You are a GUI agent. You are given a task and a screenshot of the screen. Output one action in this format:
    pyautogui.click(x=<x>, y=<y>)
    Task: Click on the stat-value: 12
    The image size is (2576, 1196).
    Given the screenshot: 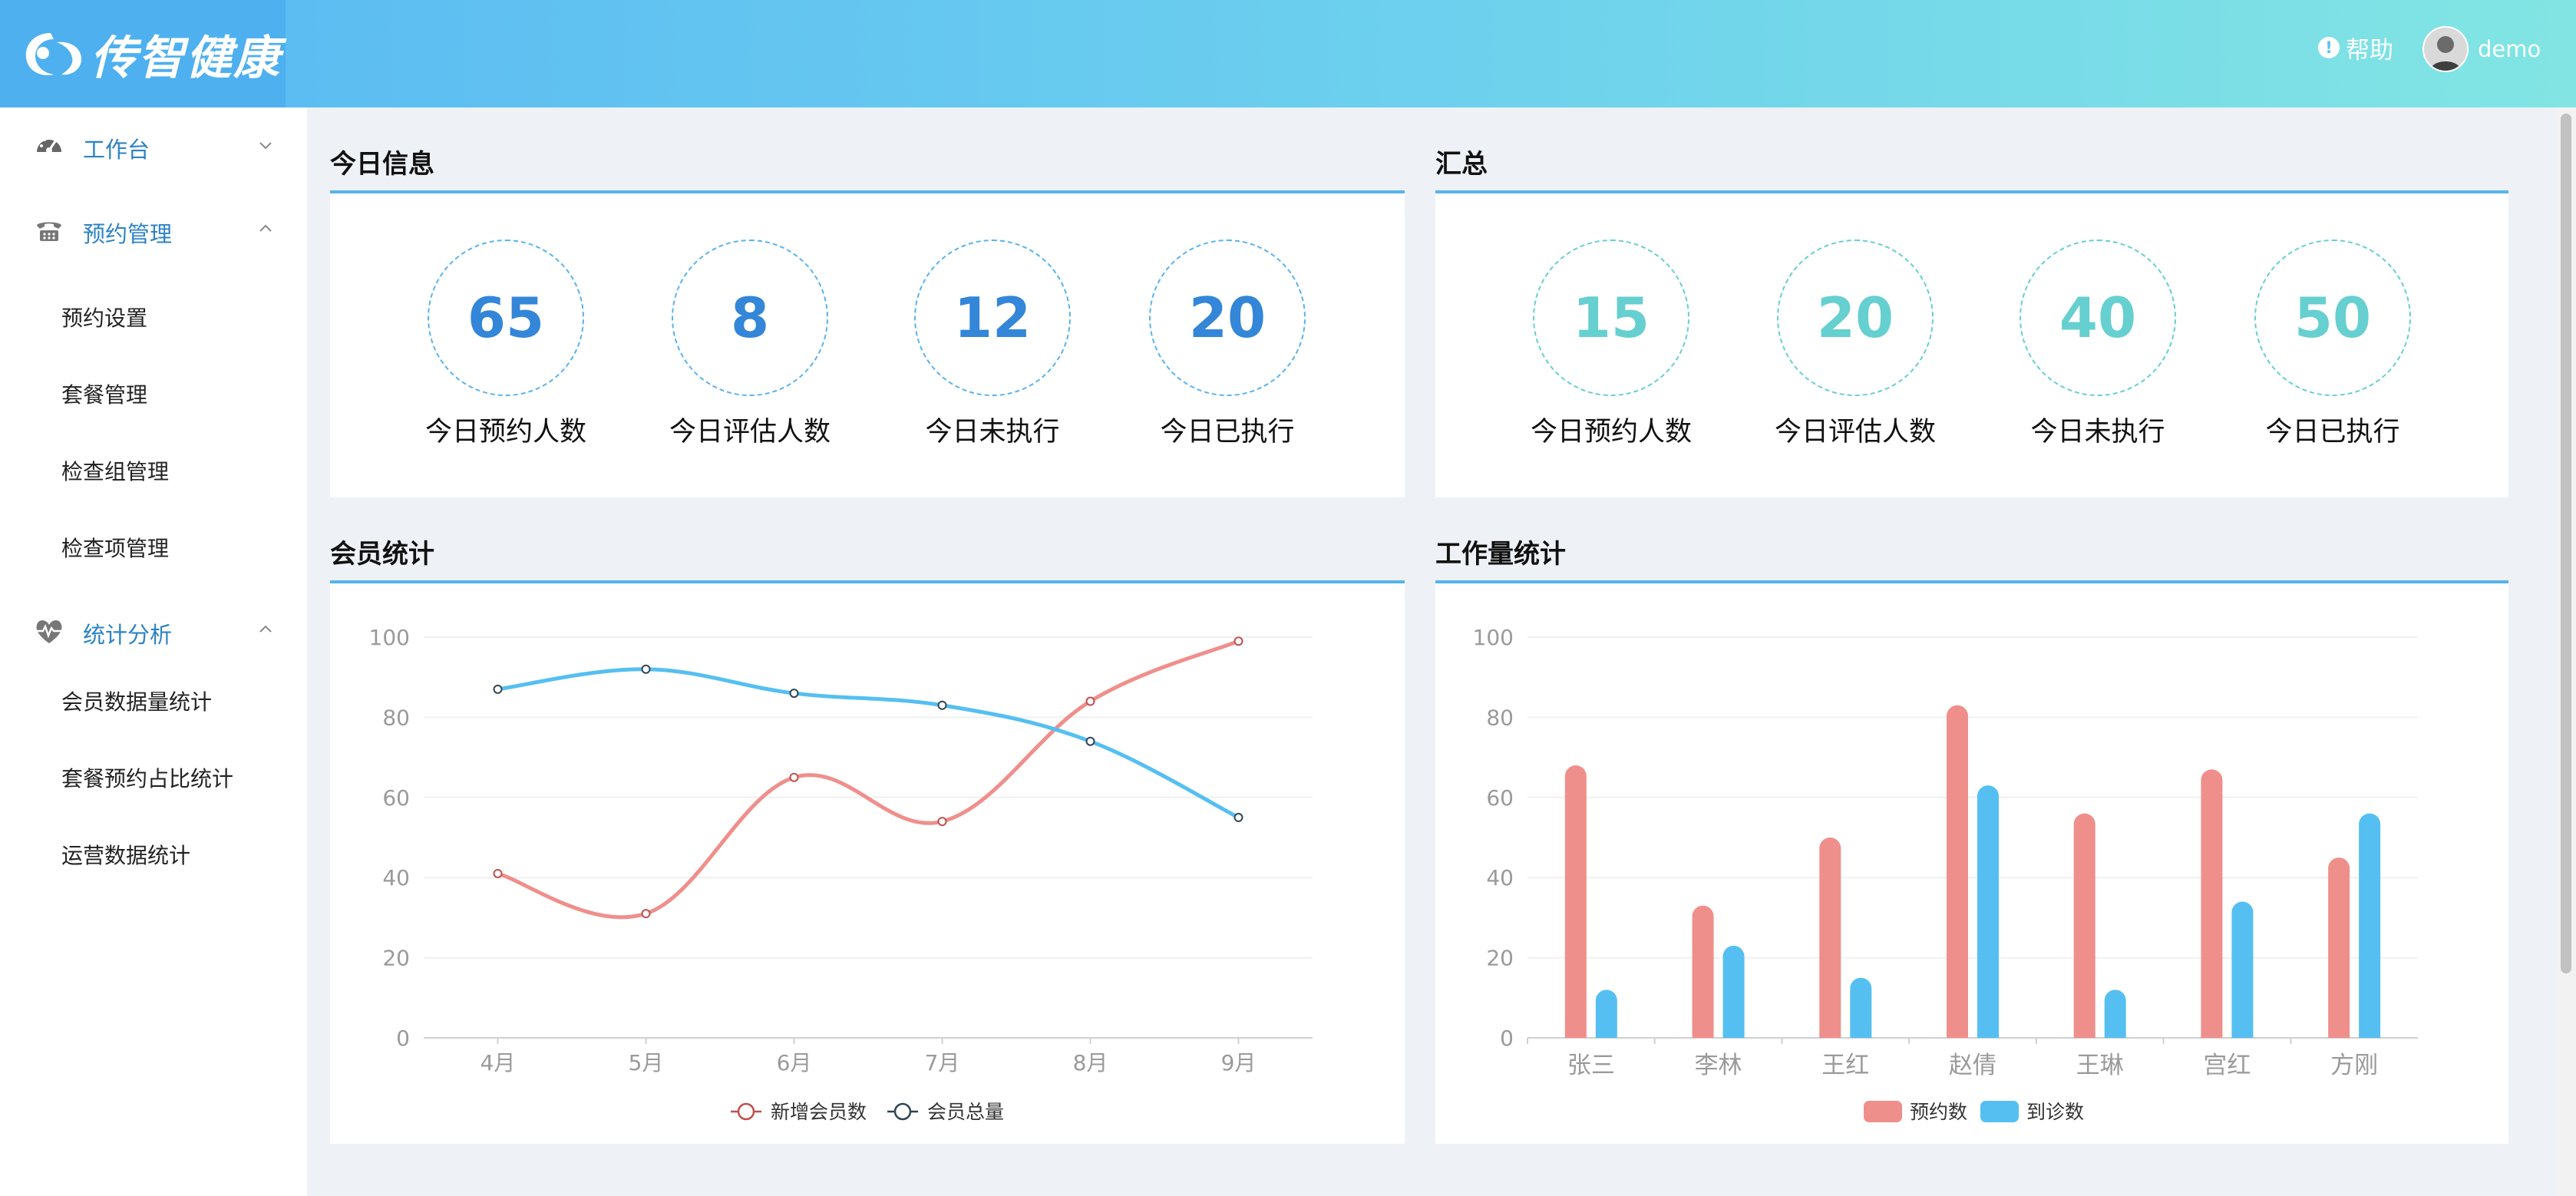 What is the action you would take?
    pyautogui.click(x=993, y=318)
    